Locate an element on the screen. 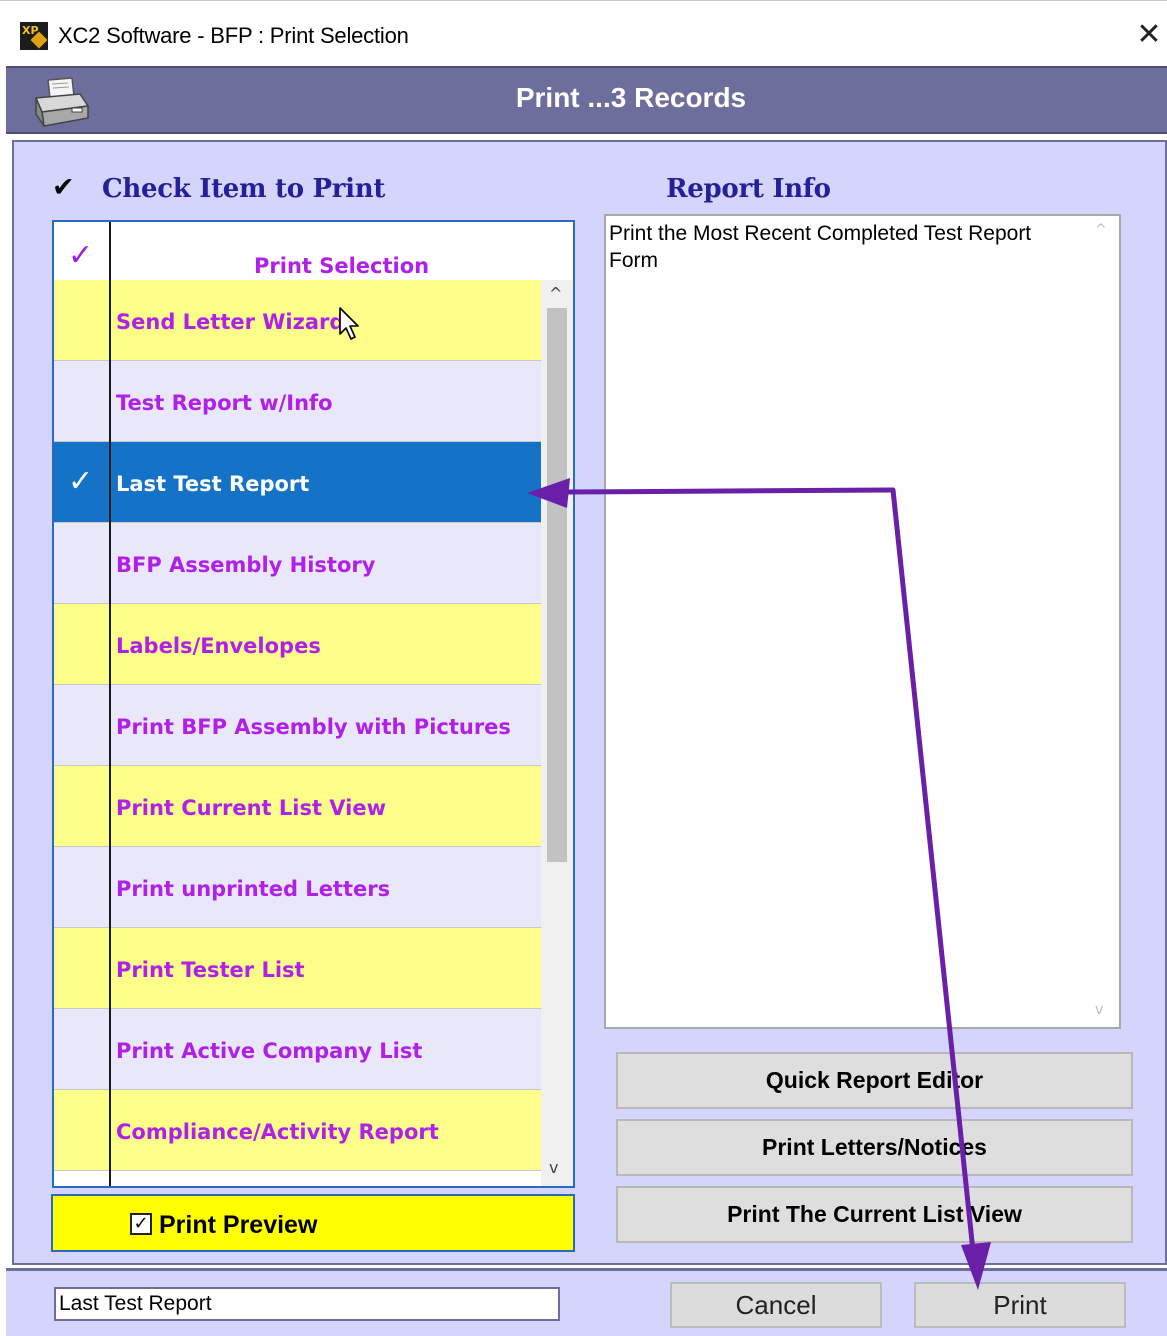  list-item-label: Send Letter Wizard is located at coordinates (230, 322).